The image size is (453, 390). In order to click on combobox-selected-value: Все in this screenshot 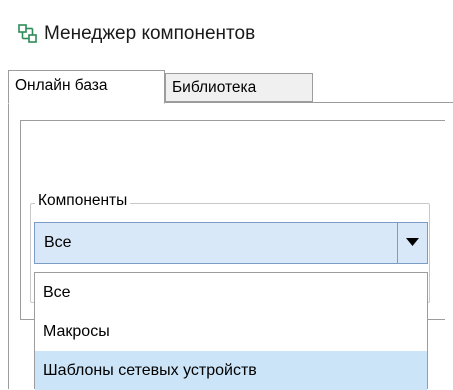, I will do `click(58, 242)`.